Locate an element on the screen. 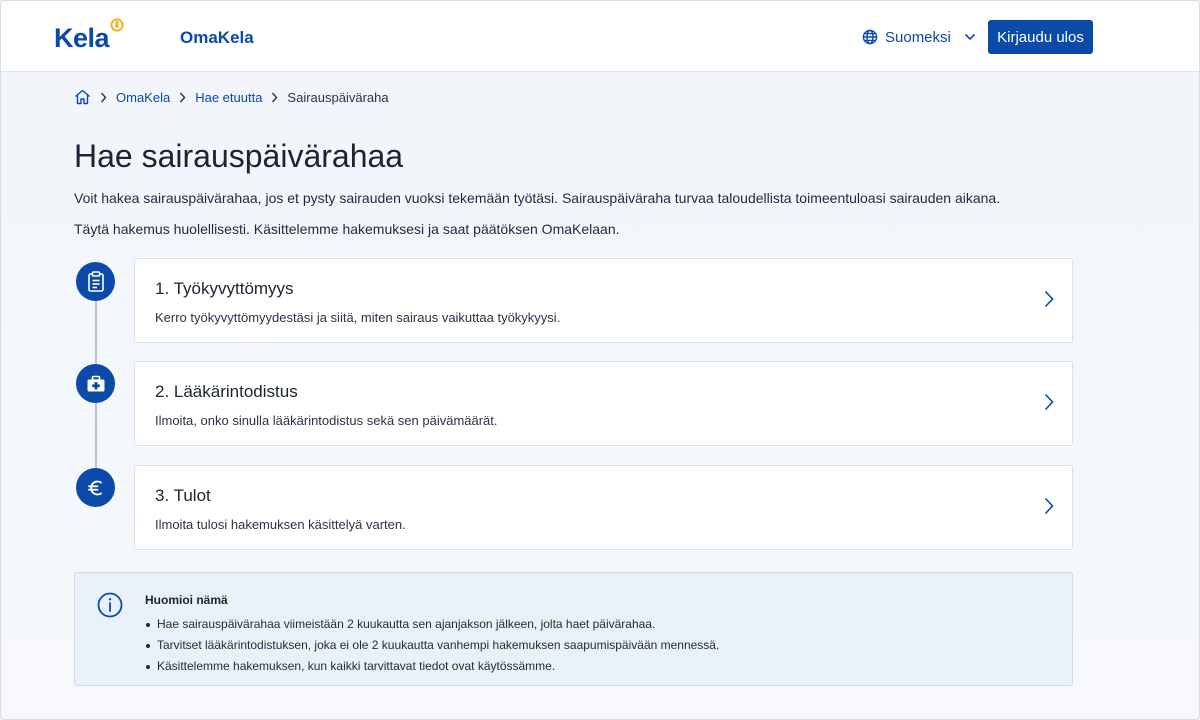 Image resolution: width=1200 pixels, height=720 pixels. step-title: 3. Tulot is located at coordinates (183, 495).